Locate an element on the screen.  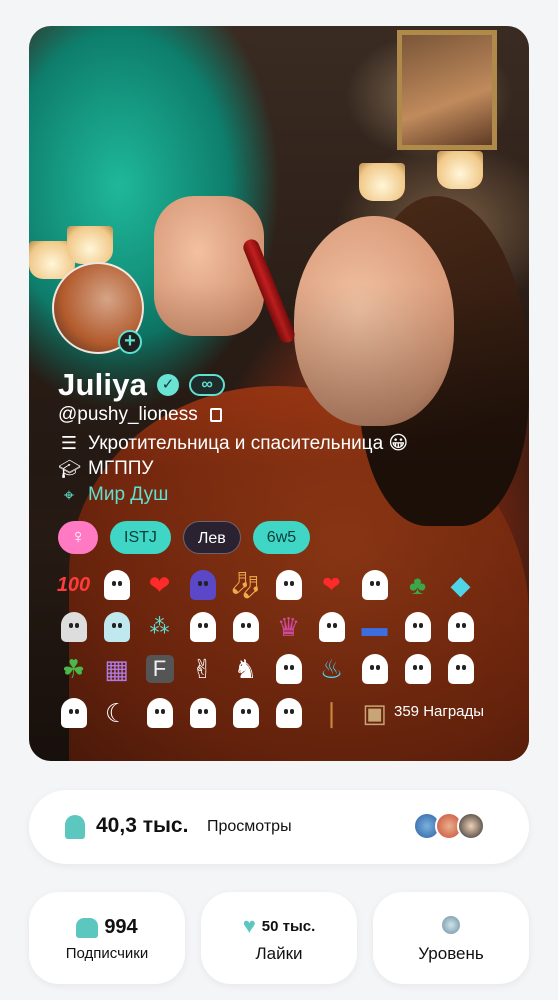
bag-ghost-award: ▣ is located at coordinates (374, 713).